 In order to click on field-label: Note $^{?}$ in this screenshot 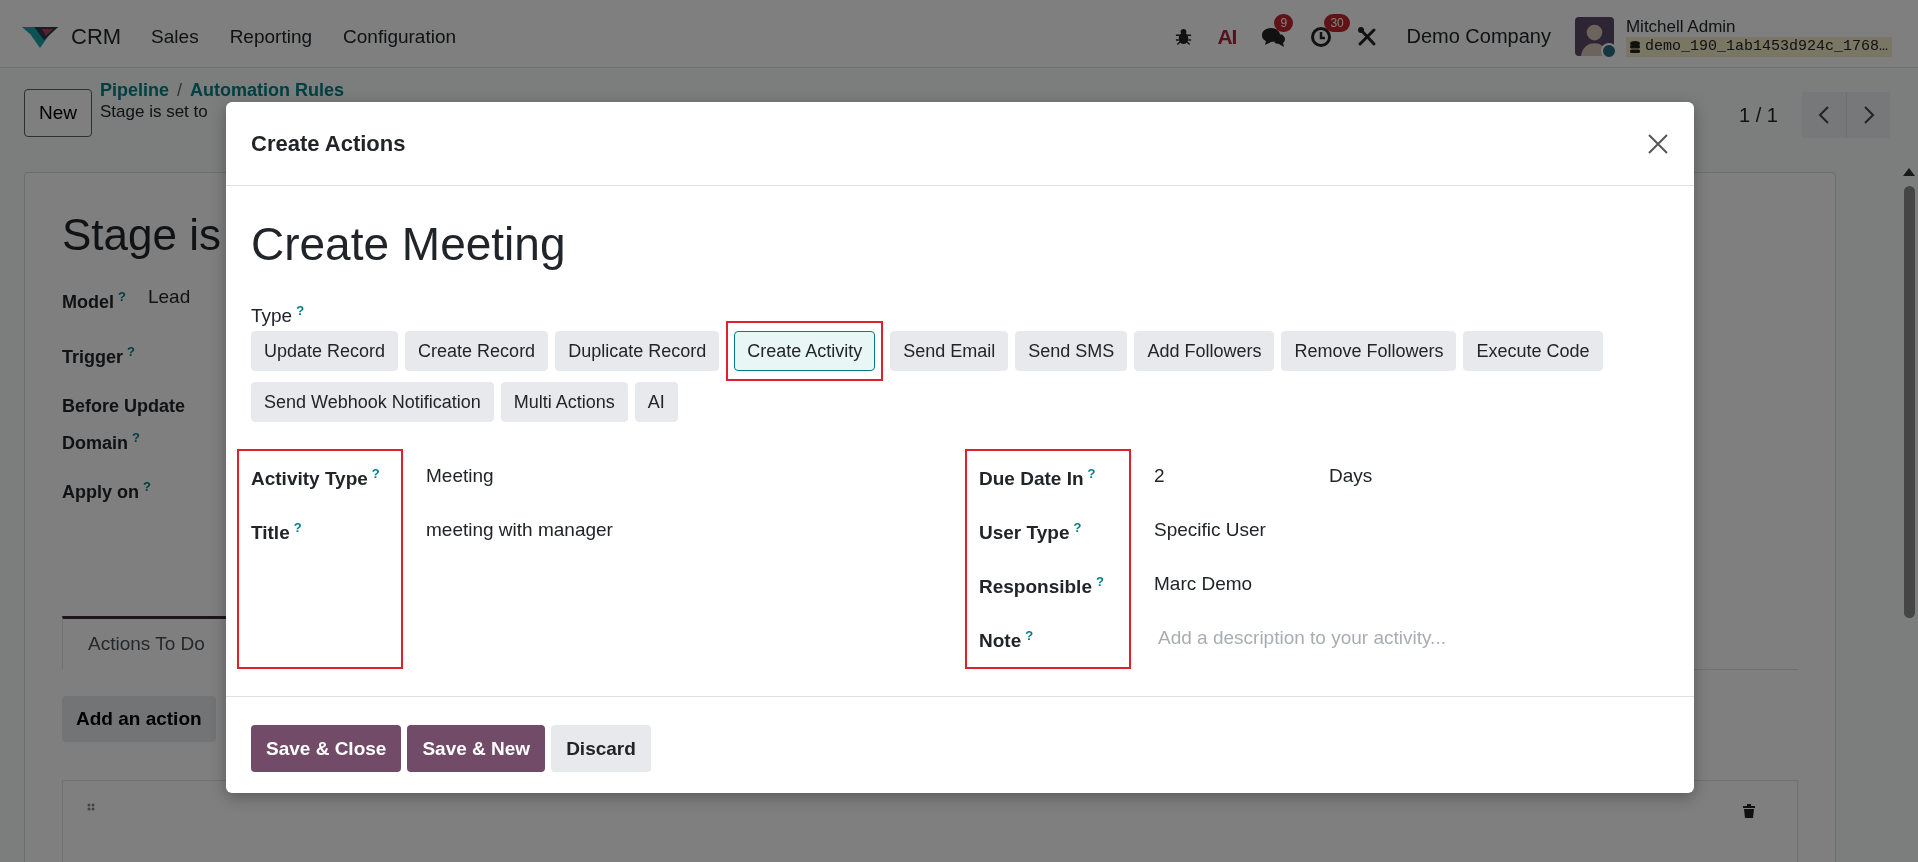, I will do `click(1006, 640)`.